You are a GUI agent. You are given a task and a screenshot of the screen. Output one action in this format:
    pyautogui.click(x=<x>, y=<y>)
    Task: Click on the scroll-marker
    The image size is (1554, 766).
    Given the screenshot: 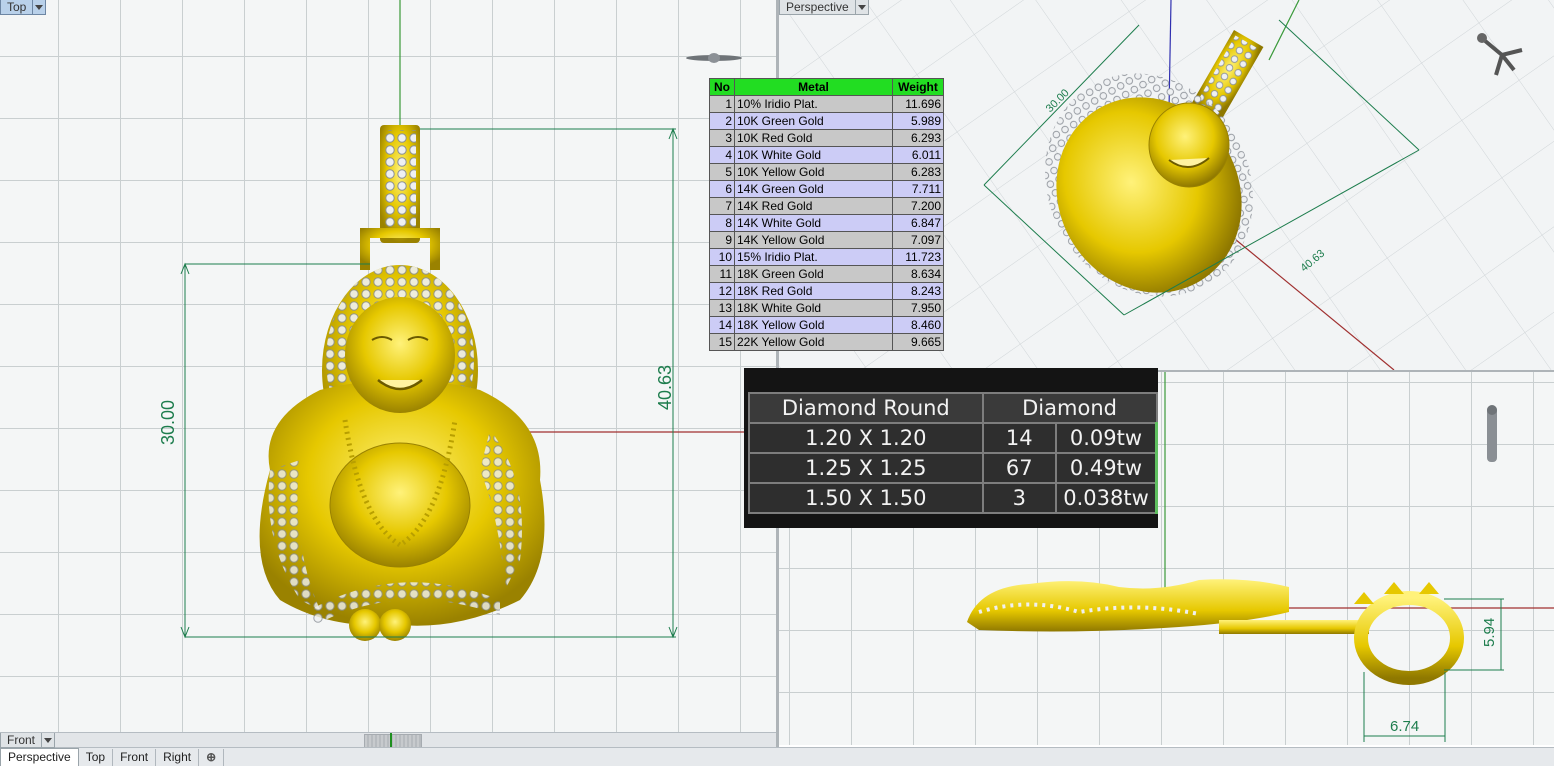 What is the action you would take?
    pyautogui.click(x=391, y=740)
    